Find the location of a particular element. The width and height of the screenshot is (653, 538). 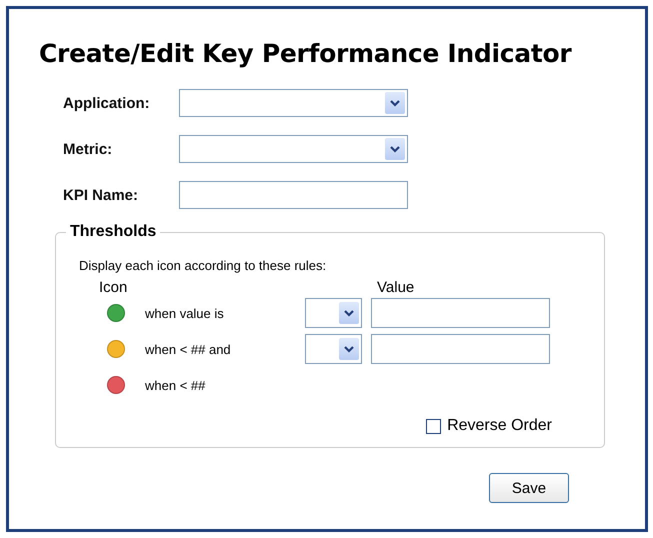

checkbox-label: Reverse Order is located at coordinates (499, 426).